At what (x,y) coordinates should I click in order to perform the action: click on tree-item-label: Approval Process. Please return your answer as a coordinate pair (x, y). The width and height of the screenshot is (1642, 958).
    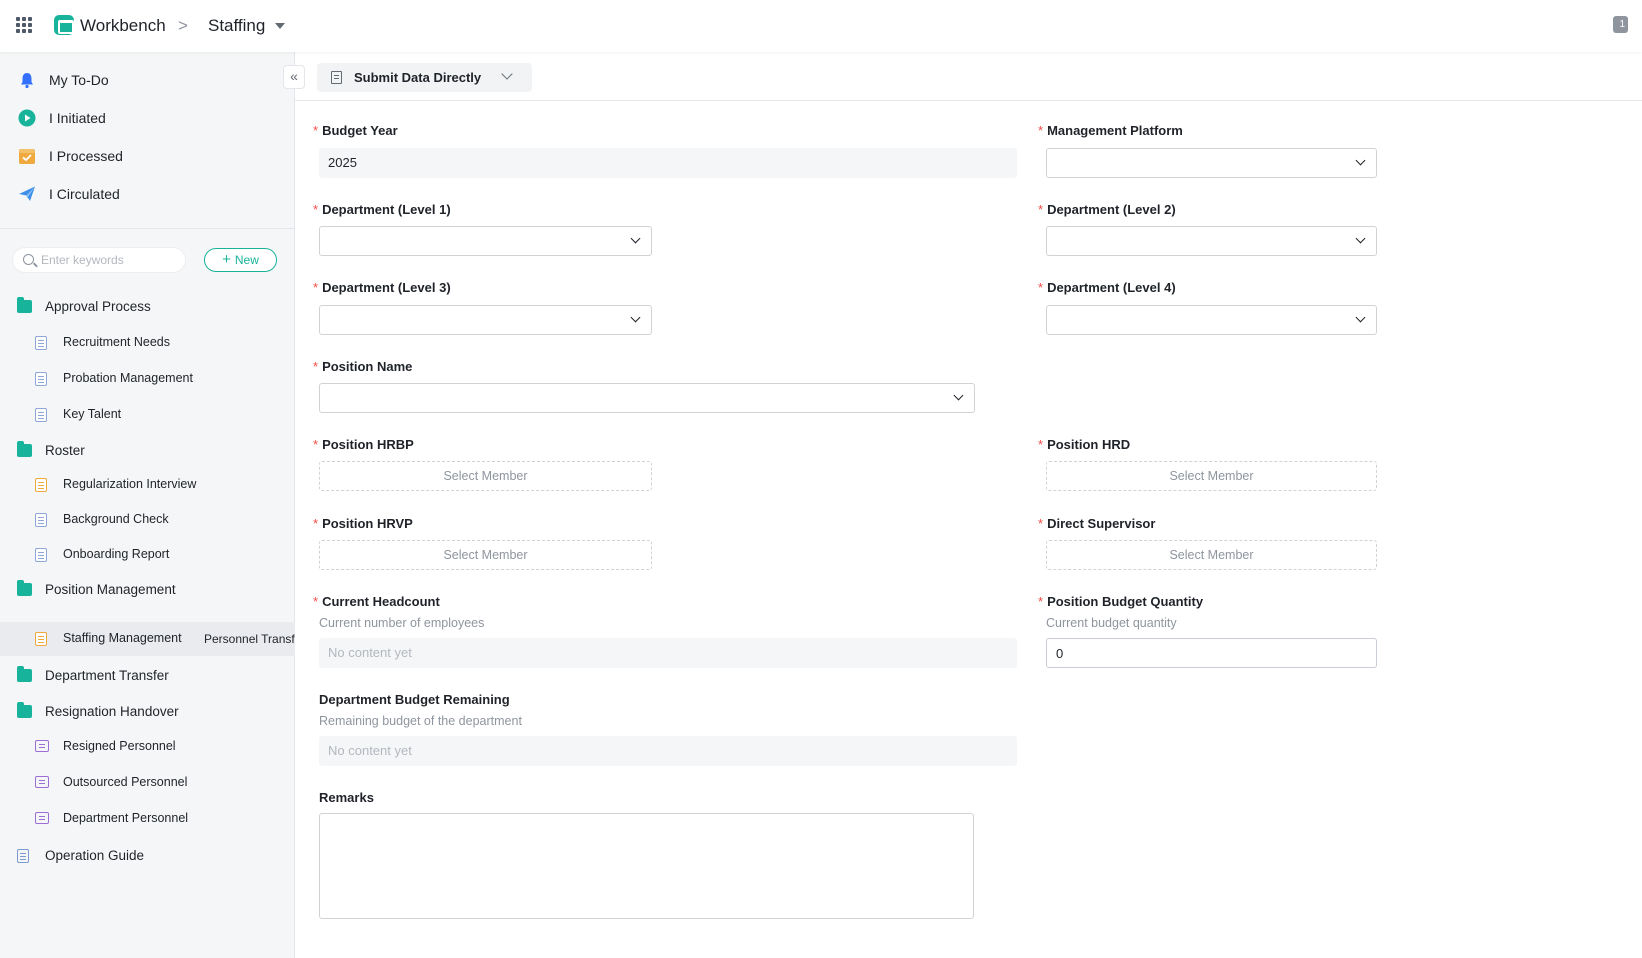
    Looking at the image, I should click on (98, 306).